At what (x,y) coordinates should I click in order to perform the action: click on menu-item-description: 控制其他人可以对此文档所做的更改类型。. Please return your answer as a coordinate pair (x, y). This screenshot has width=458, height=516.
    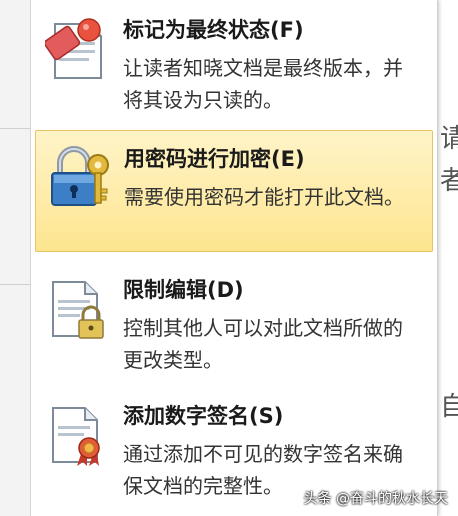
    Looking at the image, I should click on (263, 344).